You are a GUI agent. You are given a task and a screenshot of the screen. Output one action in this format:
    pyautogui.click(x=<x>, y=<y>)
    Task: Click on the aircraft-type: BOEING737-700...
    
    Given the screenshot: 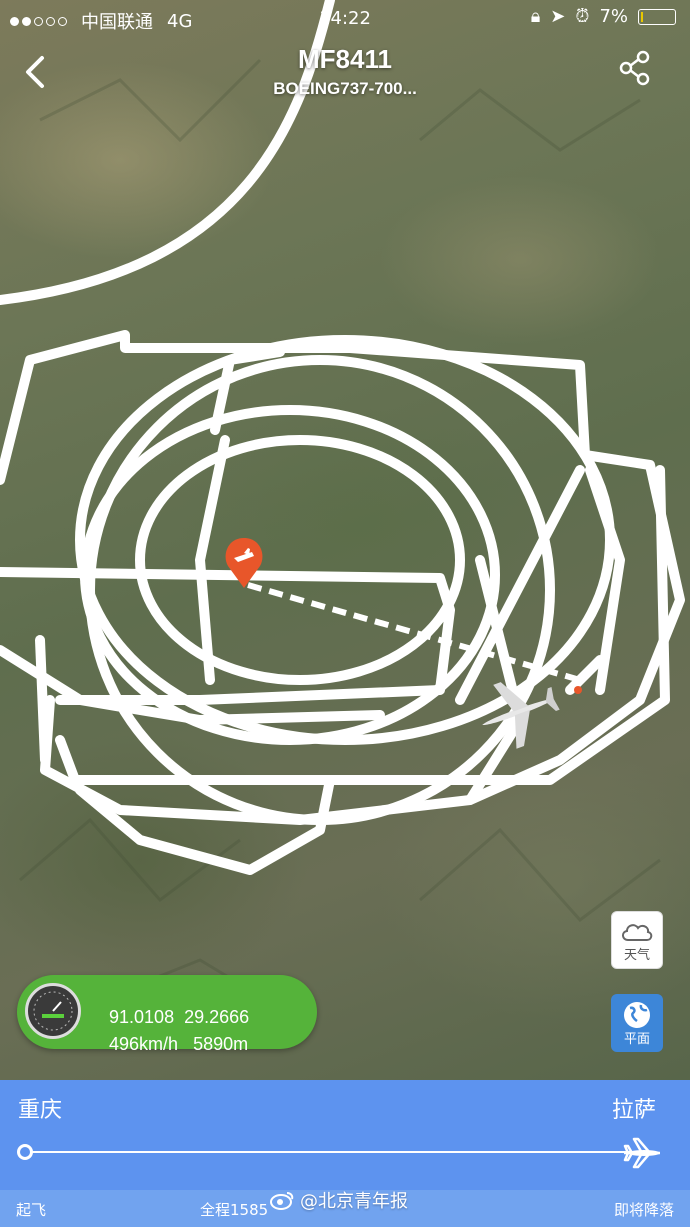 What is the action you would take?
    pyautogui.click(x=345, y=88)
    